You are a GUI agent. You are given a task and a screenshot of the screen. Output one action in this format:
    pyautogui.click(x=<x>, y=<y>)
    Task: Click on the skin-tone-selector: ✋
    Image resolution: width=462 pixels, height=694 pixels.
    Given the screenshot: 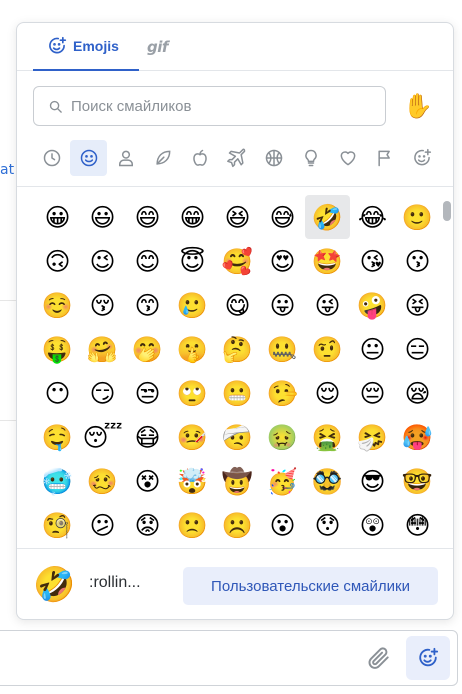 What is the action you would take?
    pyautogui.click(x=418, y=106)
    